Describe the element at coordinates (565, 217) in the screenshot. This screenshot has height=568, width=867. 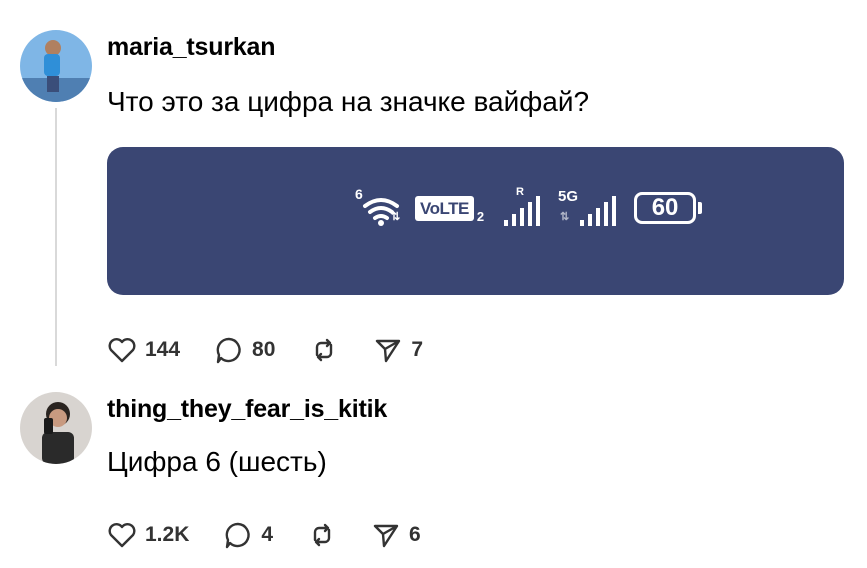
I see `5g-activity-arrows: ⇅` at that location.